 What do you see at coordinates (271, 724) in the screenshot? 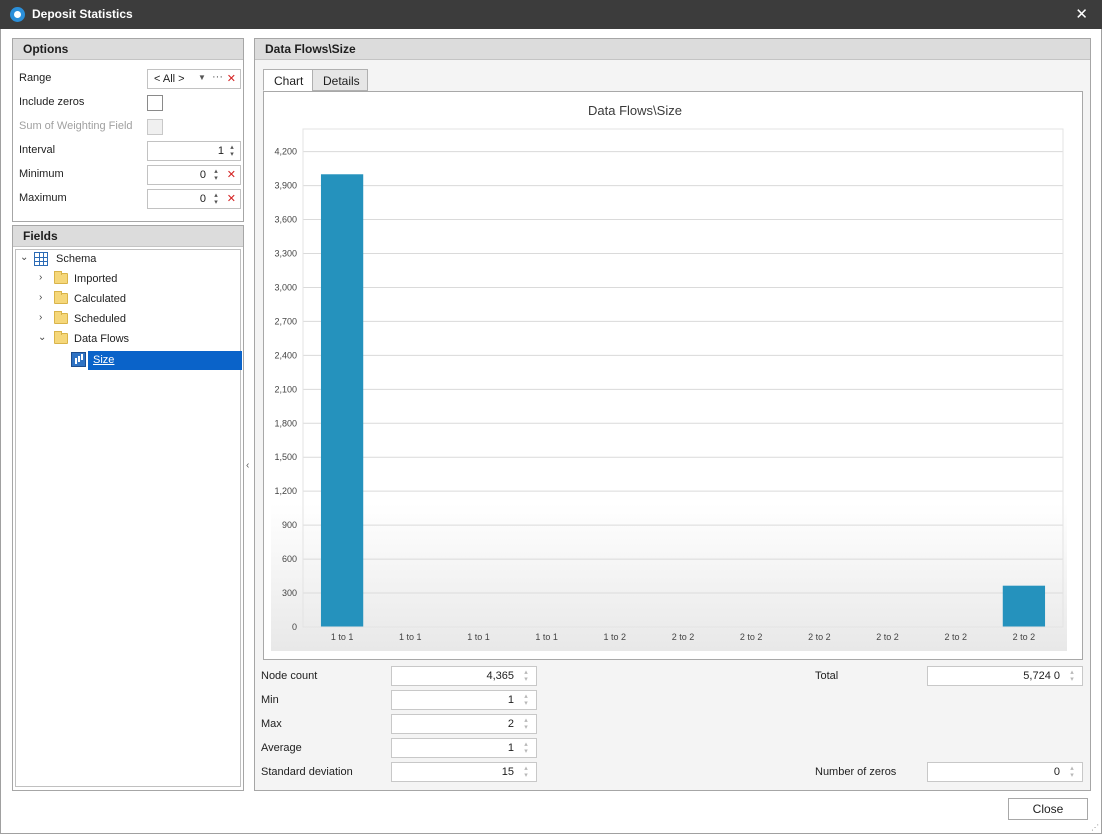
I see `max-label: Max` at bounding box center [271, 724].